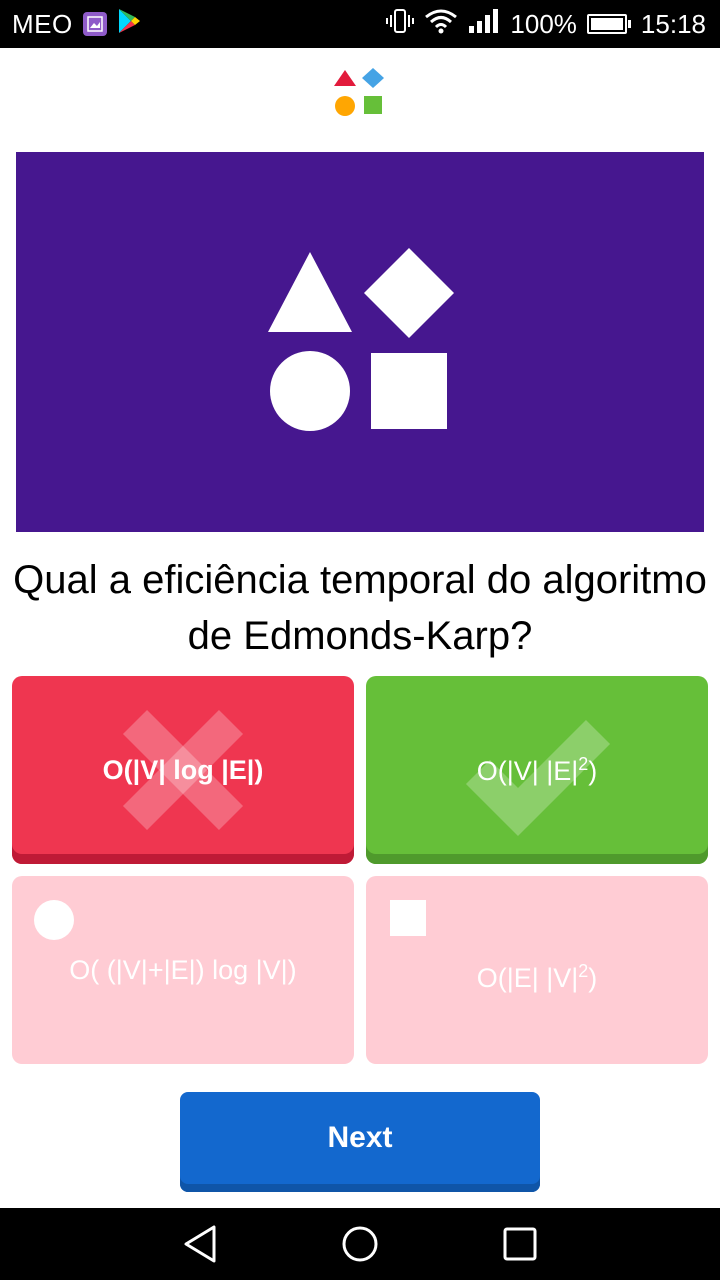 This screenshot has height=1280, width=720. I want to click on answer-square: O(|E| |V|2), so click(537, 970).